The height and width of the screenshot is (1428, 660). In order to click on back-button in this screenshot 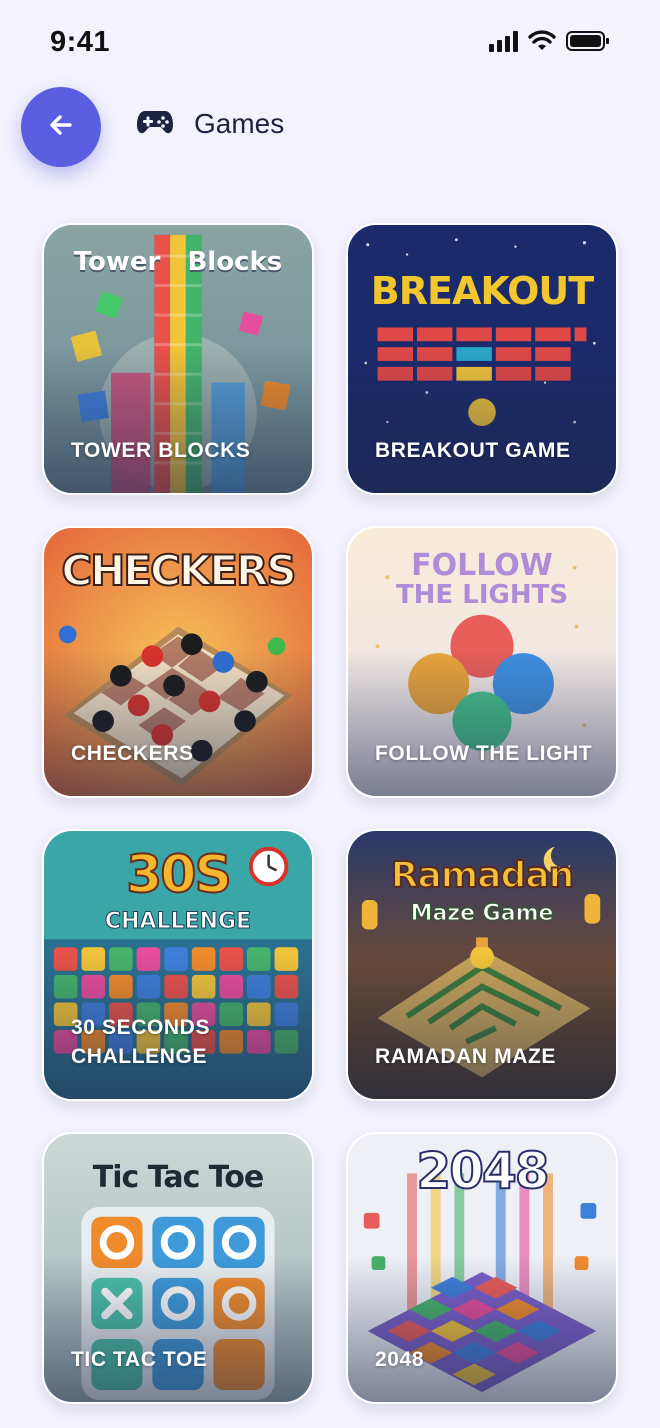, I will do `click(61, 127)`.